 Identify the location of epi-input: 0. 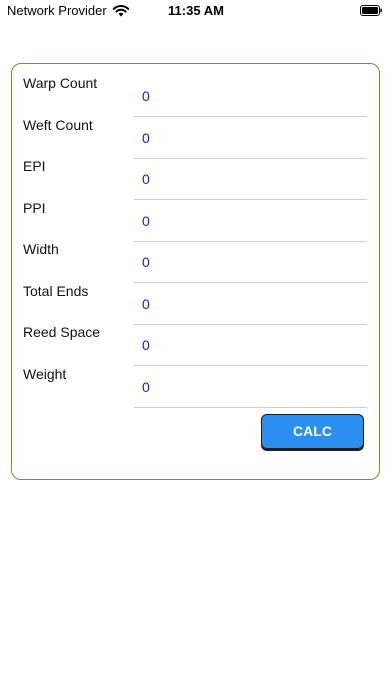
(146, 179).